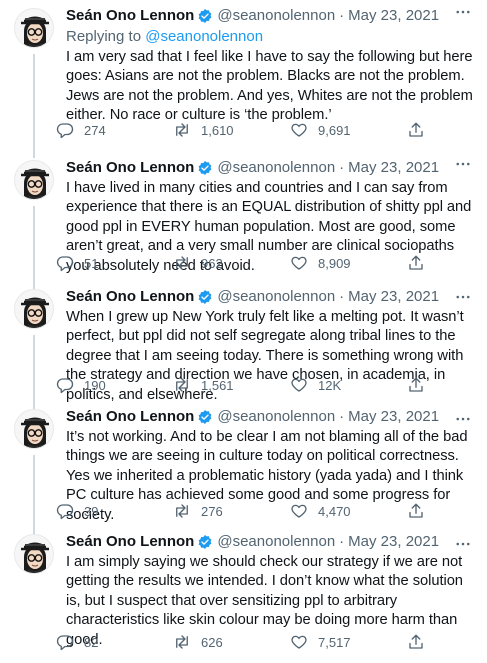  What do you see at coordinates (334, 130) in the screenshot?
I see `like-count: 9,691` at bounding box center [334, 130].